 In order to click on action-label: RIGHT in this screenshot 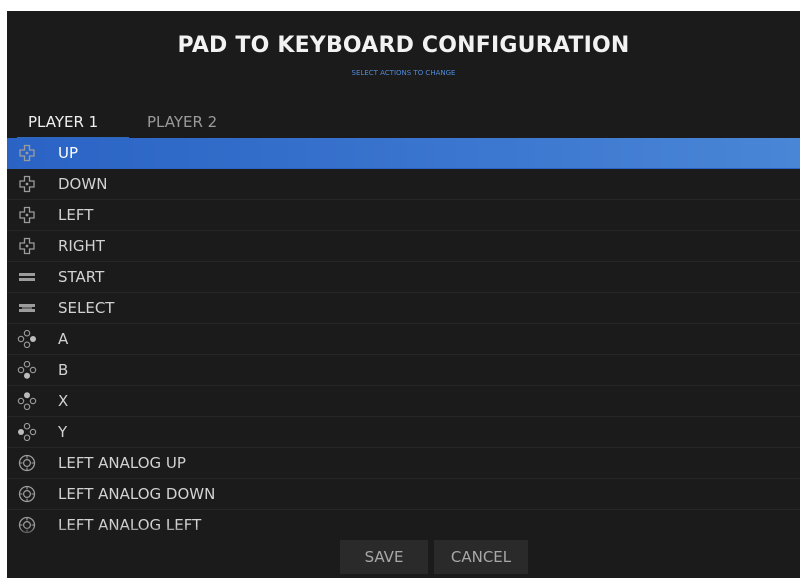, I will do `click(81, 246)`.